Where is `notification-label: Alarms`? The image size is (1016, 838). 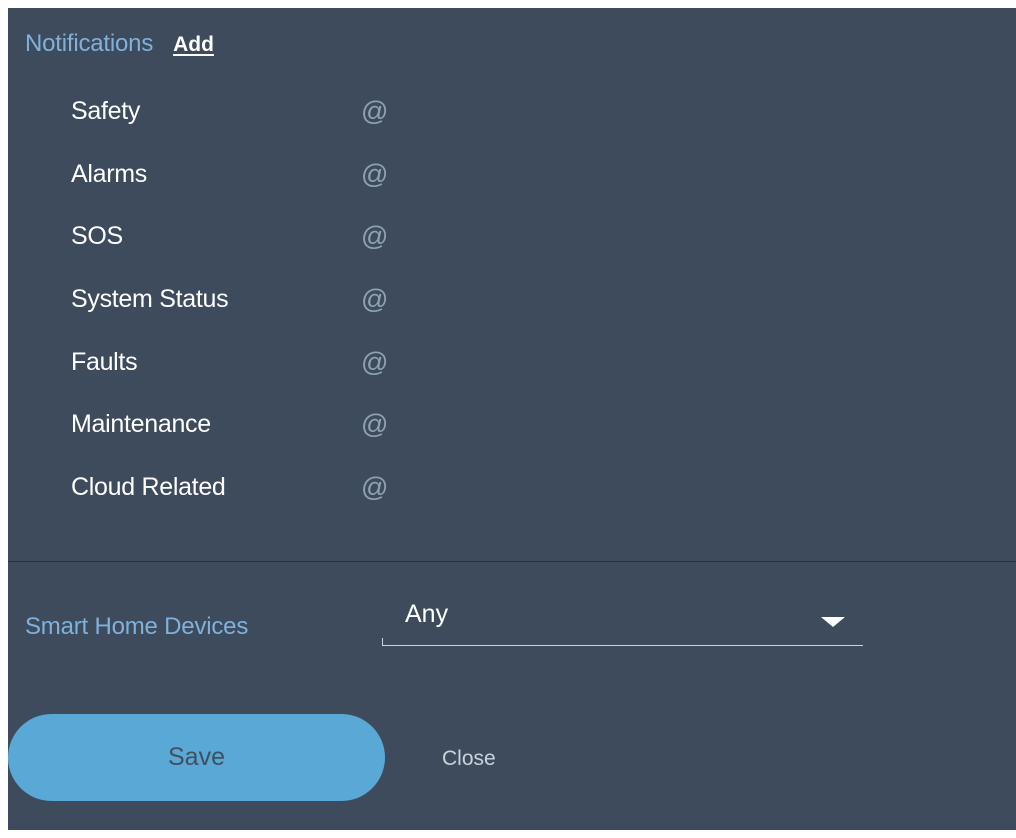
notification-label: Alarms is located at coordinates (109, 173).